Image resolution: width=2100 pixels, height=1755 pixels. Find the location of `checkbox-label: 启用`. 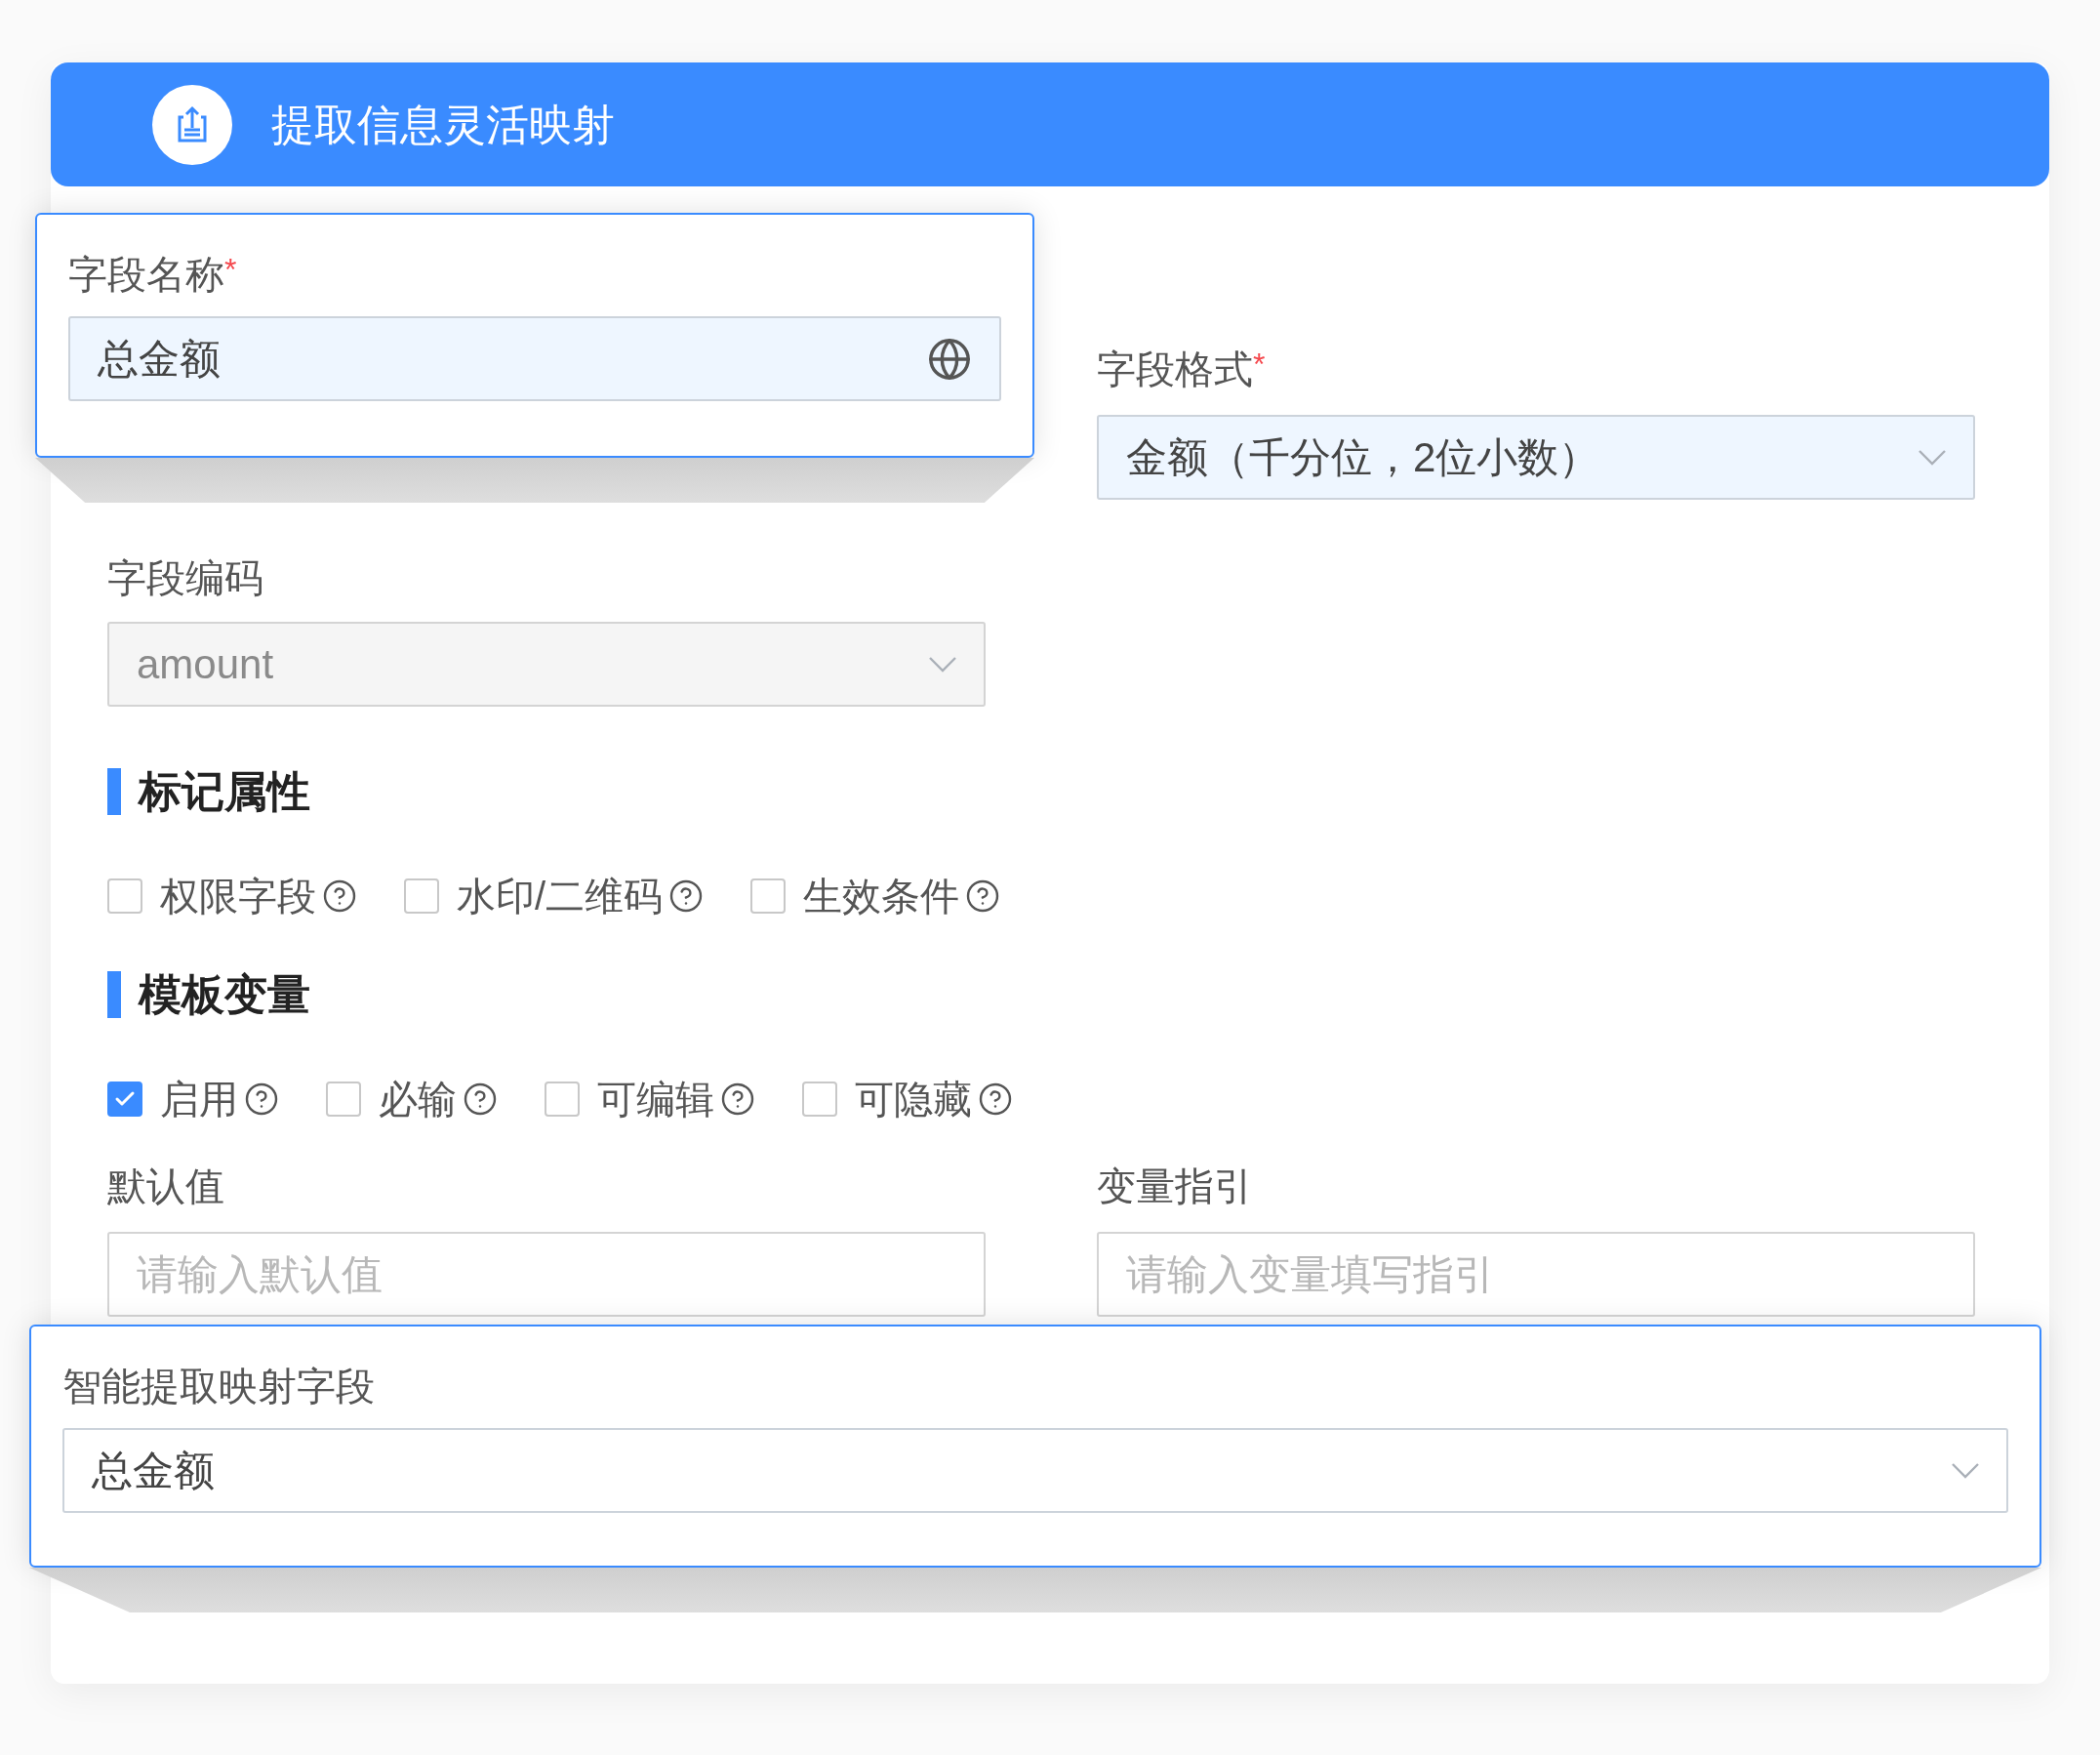

checkbox-label: 启用 is located at coordinates (199, 1099).